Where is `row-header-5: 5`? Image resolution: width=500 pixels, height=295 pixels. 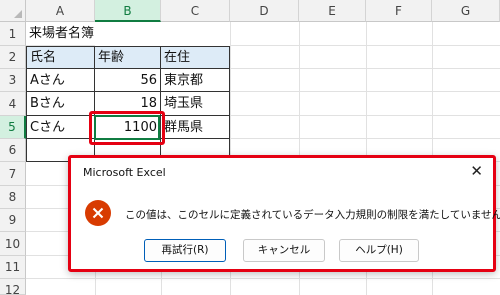 row-header-5: 5 is located at coordinates (13, 127).